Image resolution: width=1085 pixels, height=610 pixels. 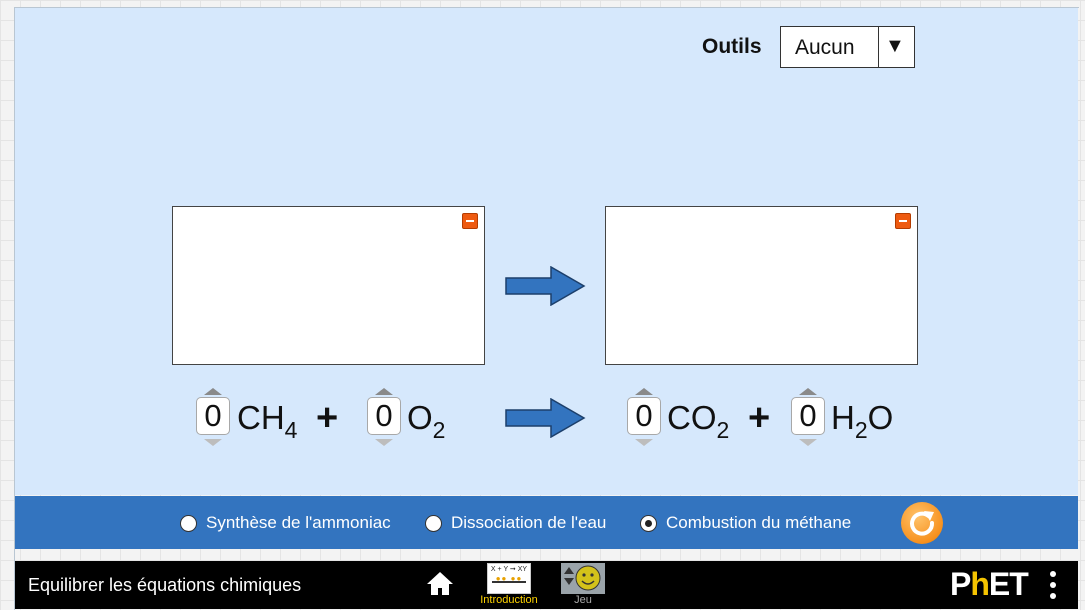 What do you see at coordinates (732, 46) in the screenshot?
I see `tools-label: Outils` at bounding box center [732, 46].